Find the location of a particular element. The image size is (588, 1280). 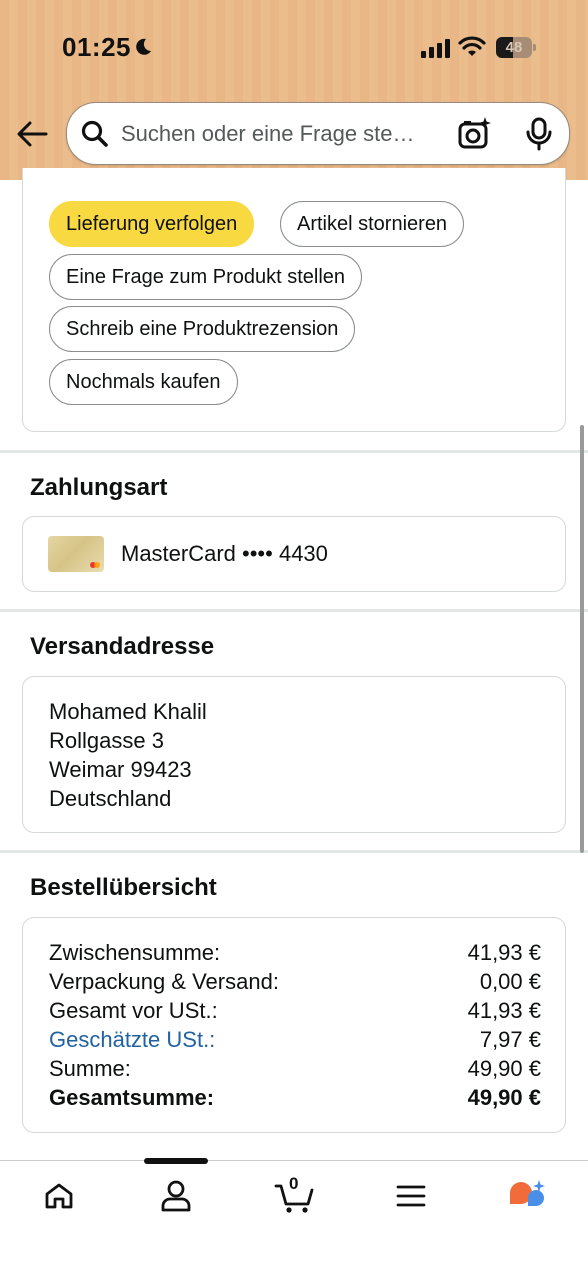

status-bar: 01:25 48 is located at coordinates (294, 48).